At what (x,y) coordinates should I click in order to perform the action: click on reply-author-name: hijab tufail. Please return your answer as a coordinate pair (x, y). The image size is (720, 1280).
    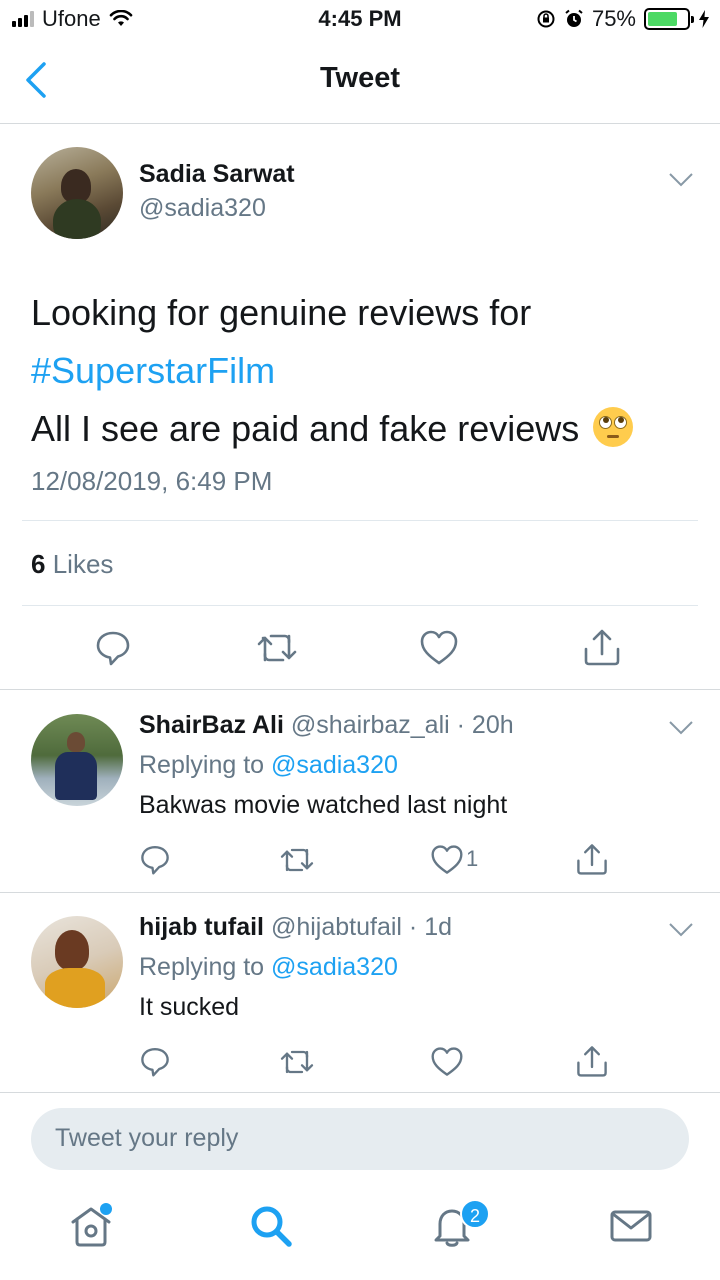
    Looking at the image, I should click on (201, 927).